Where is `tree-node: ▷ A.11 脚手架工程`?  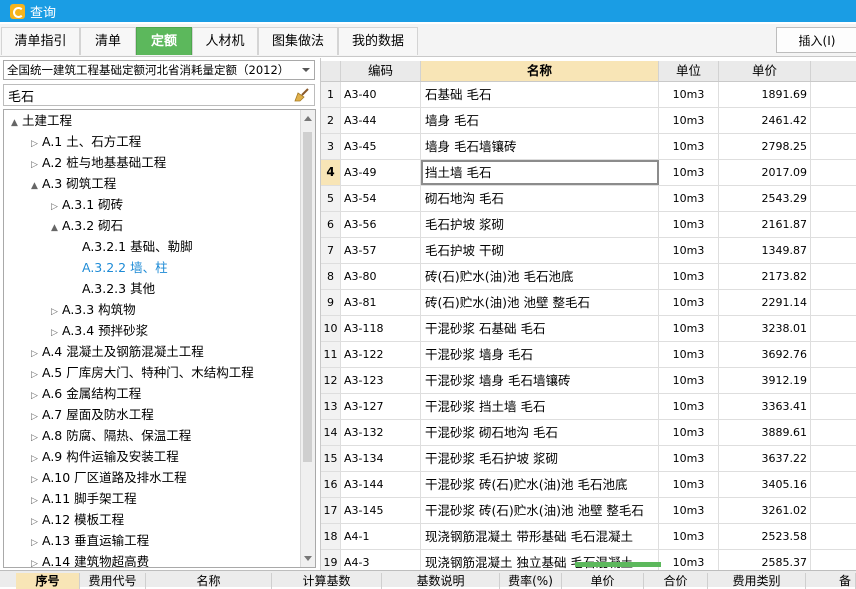 tree-node: ▷ A.11 脚手架工程 is located at coordinates (83, 499).